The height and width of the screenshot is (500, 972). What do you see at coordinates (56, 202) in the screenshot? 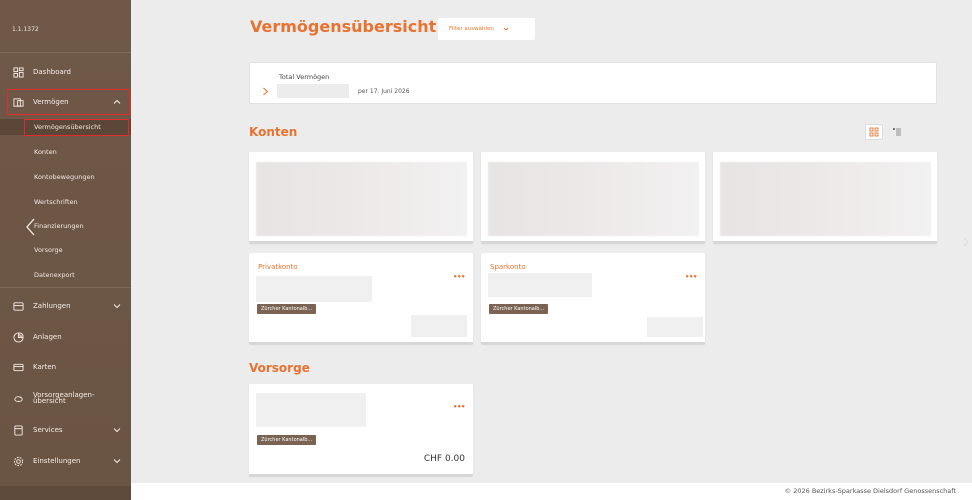
I see `sidebar-subitem-label: Wertschriften` at bounding box center [56, 202].